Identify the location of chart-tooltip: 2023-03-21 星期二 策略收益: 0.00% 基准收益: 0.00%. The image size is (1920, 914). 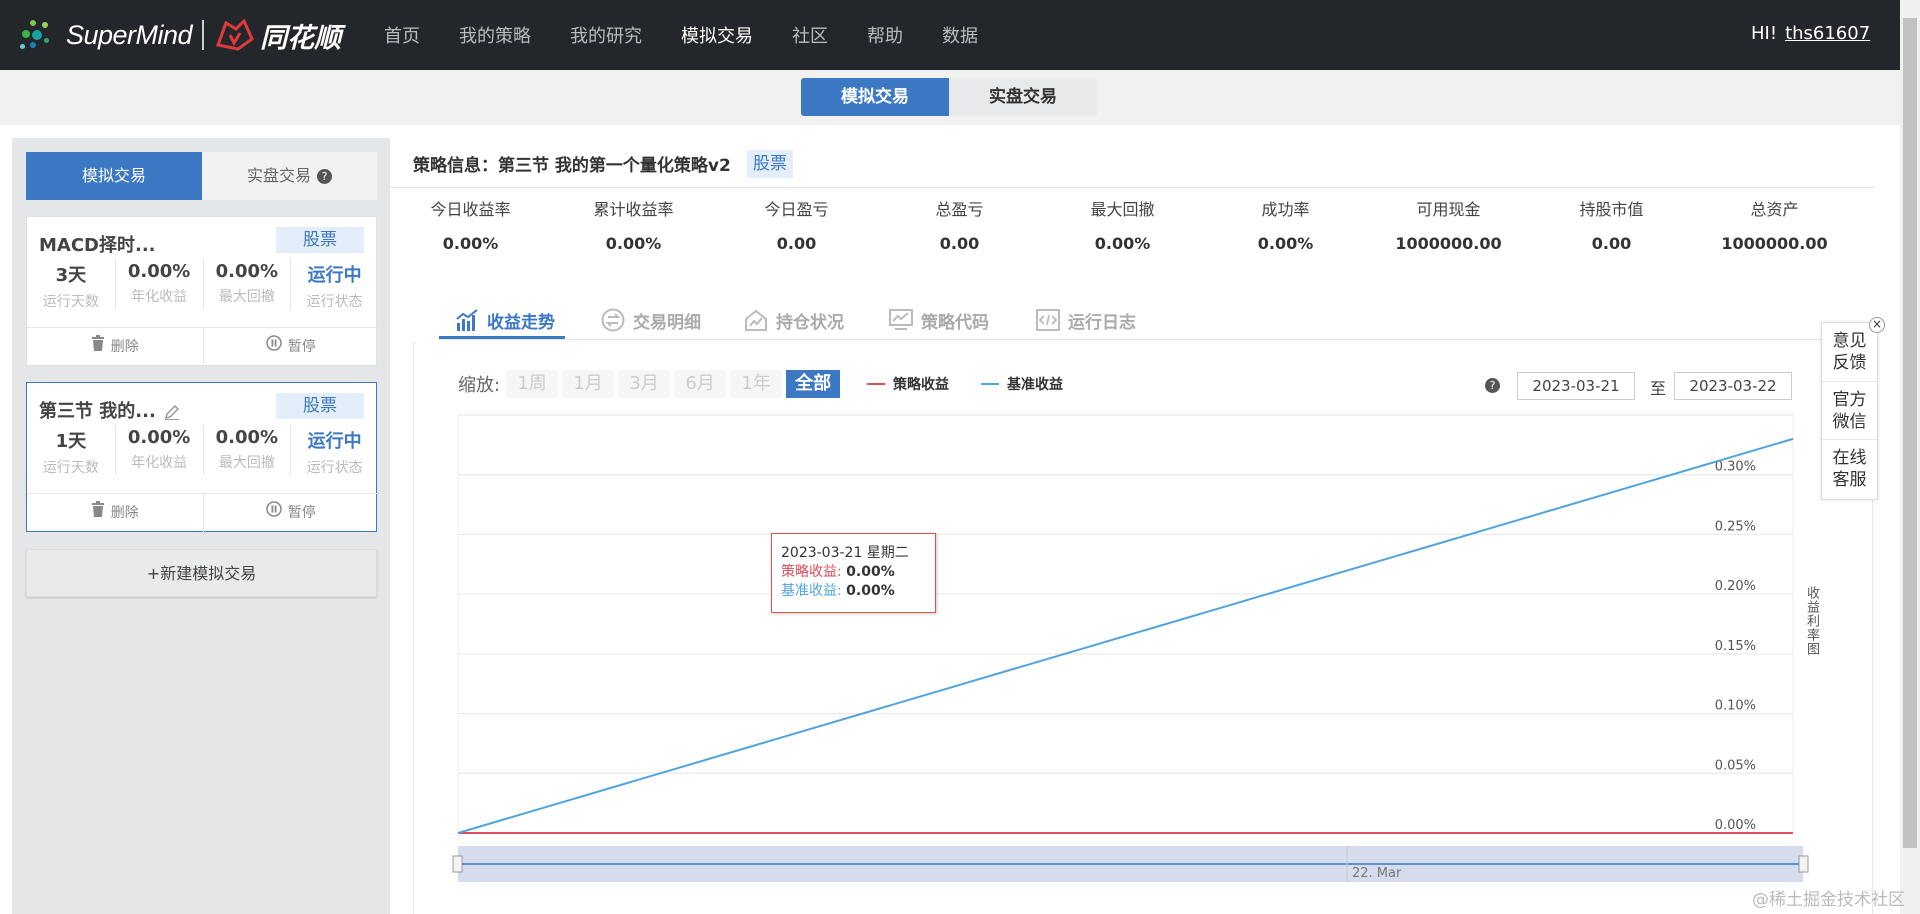
(853, 573).